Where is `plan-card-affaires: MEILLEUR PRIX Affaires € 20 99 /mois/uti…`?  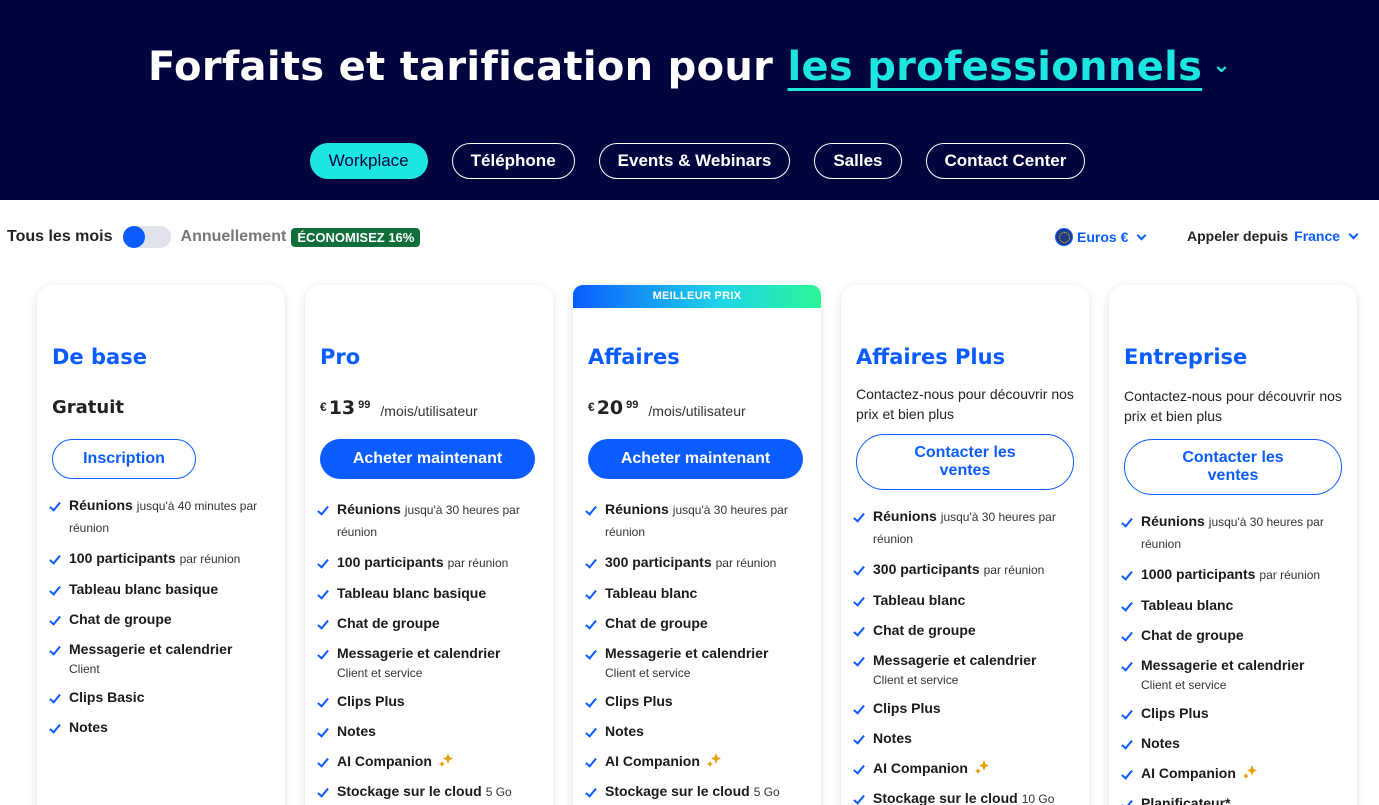 plan-card-affaires: MEILLEUR PRIX Affaires € 20 99 /mois/uti… is located at coordinates (697, 545).